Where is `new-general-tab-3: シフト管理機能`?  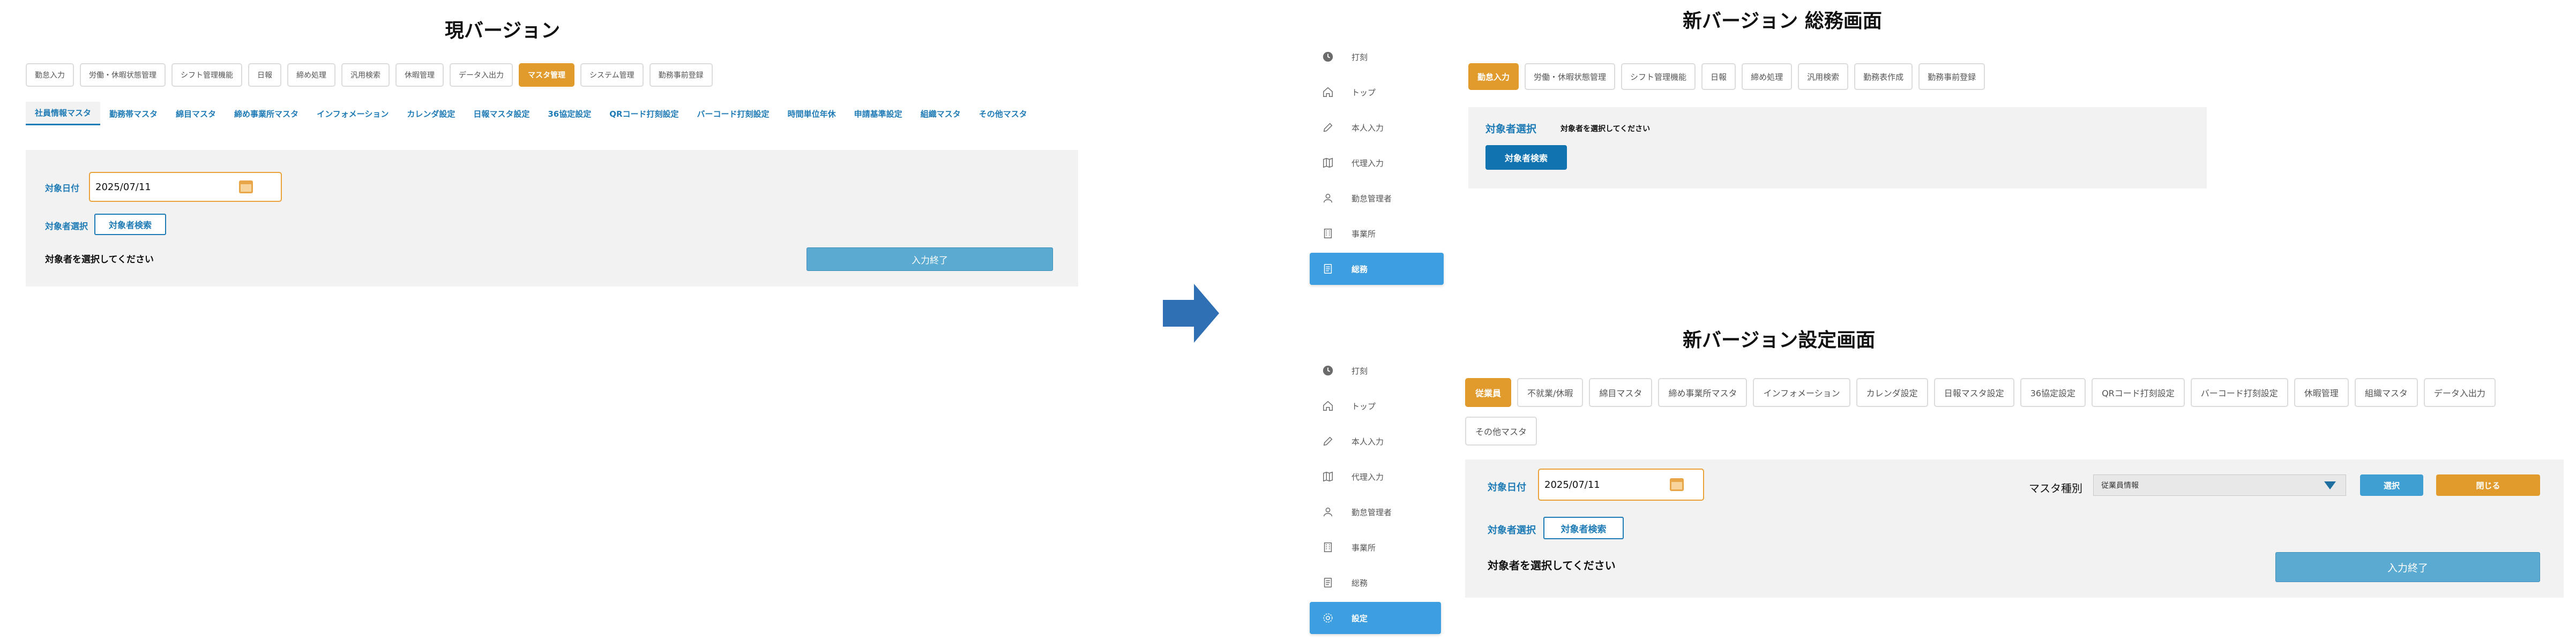
new-general-tab-3: シフト管理機能 is located at coordinates (1658, 76).